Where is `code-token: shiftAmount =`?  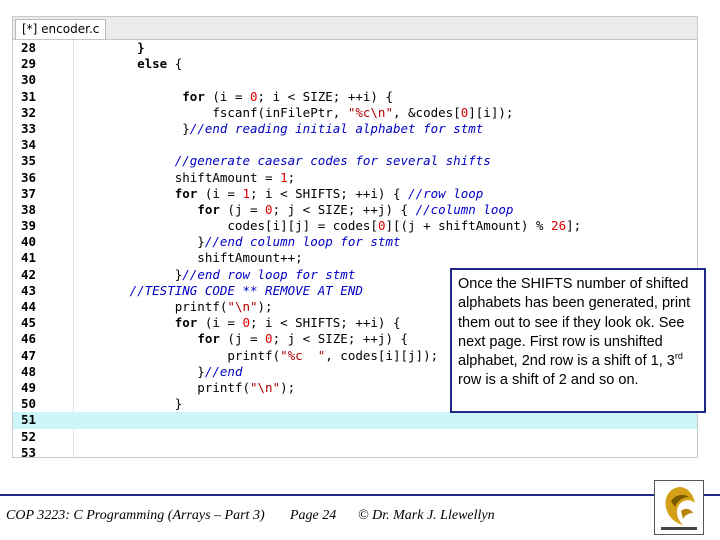
code-token: shiftAmount = is located at coordinates (194, 177).